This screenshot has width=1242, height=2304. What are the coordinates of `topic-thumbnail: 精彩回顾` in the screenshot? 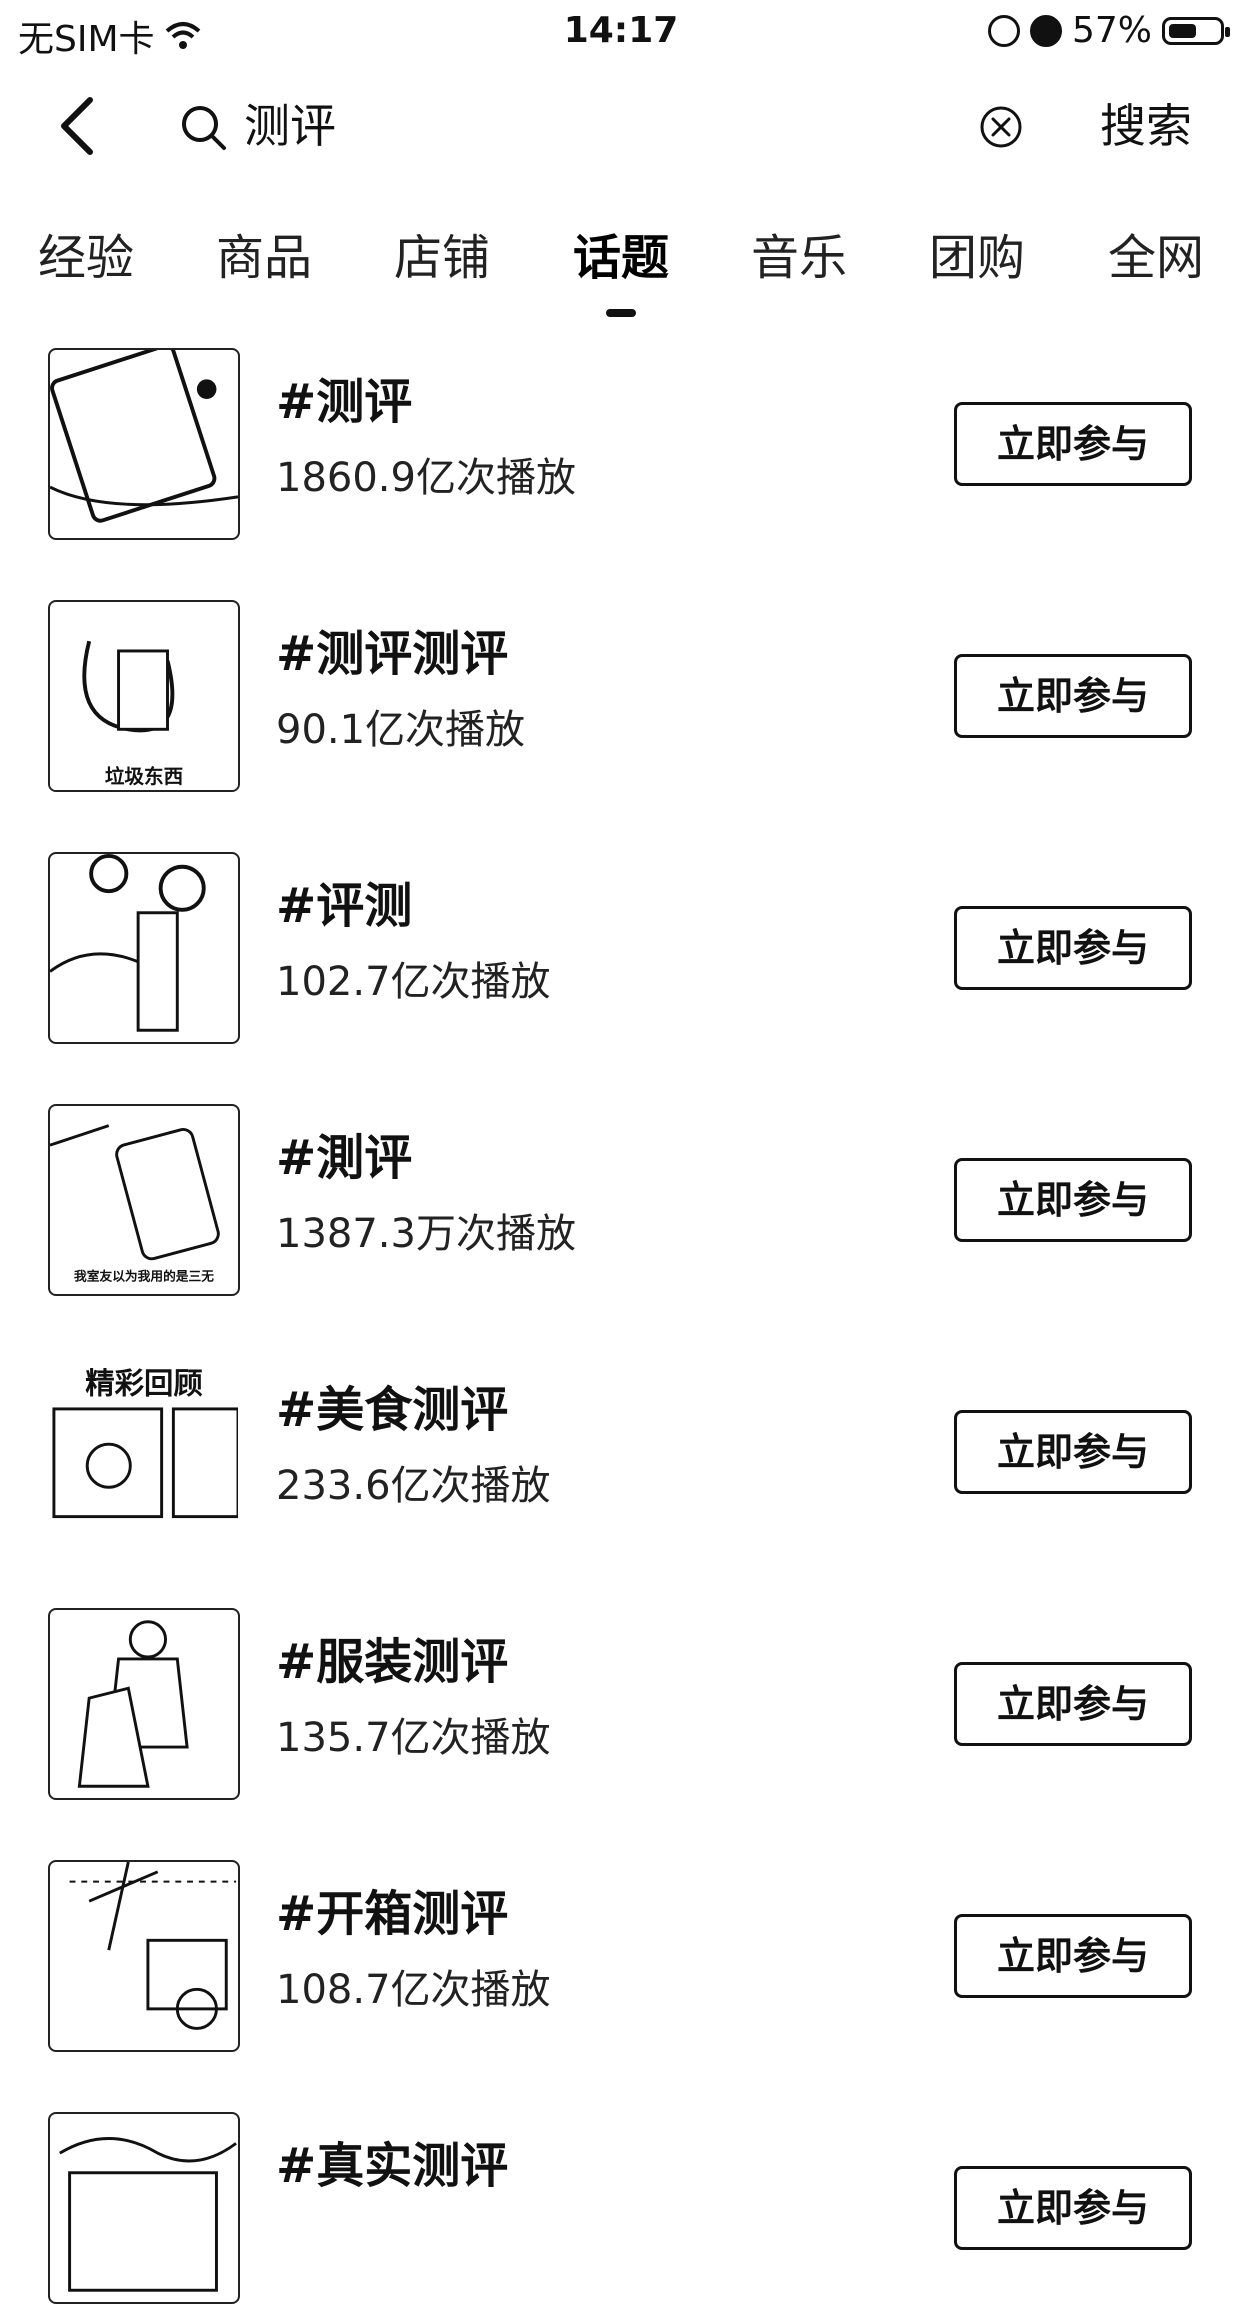 It's located at (144, 1452).